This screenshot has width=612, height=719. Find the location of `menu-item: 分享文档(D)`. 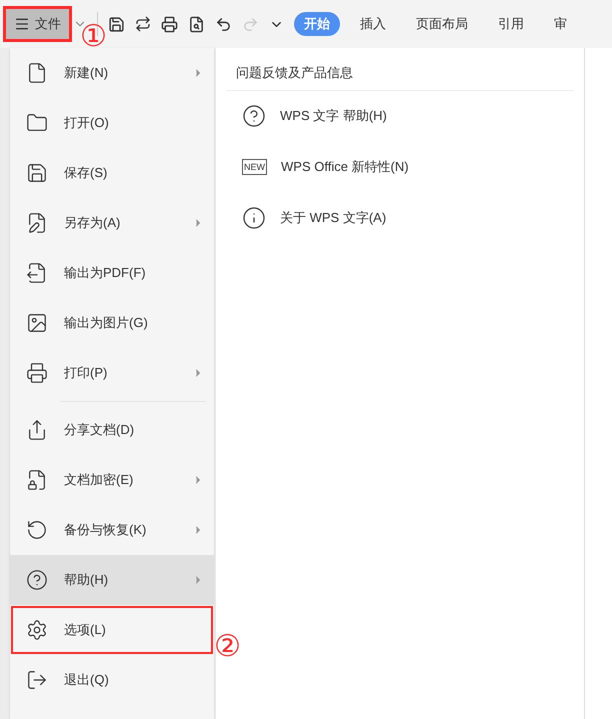

menu-item: 分享文档(D) is located at coordinates (112, 430).